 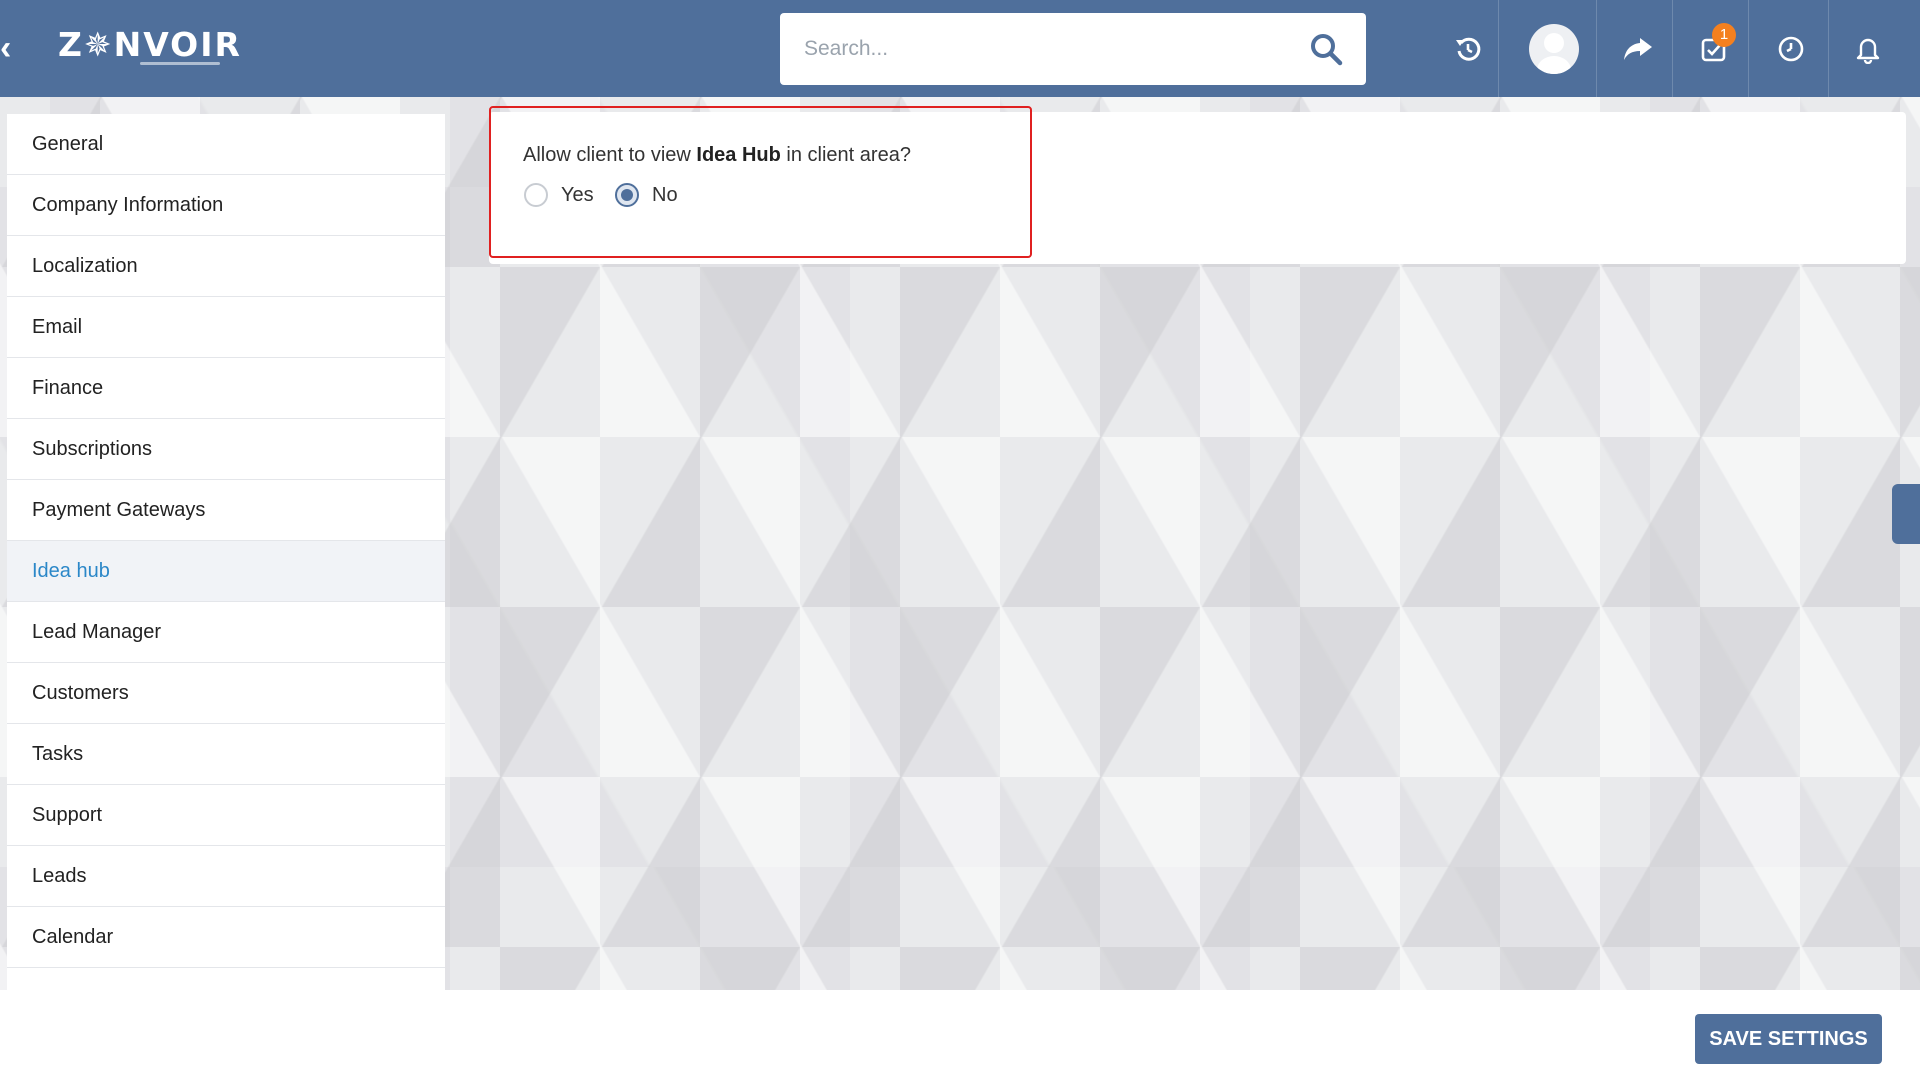 I want to click on sidebar-item-idea-hub: Idea hub, so click(x=226, y=571).